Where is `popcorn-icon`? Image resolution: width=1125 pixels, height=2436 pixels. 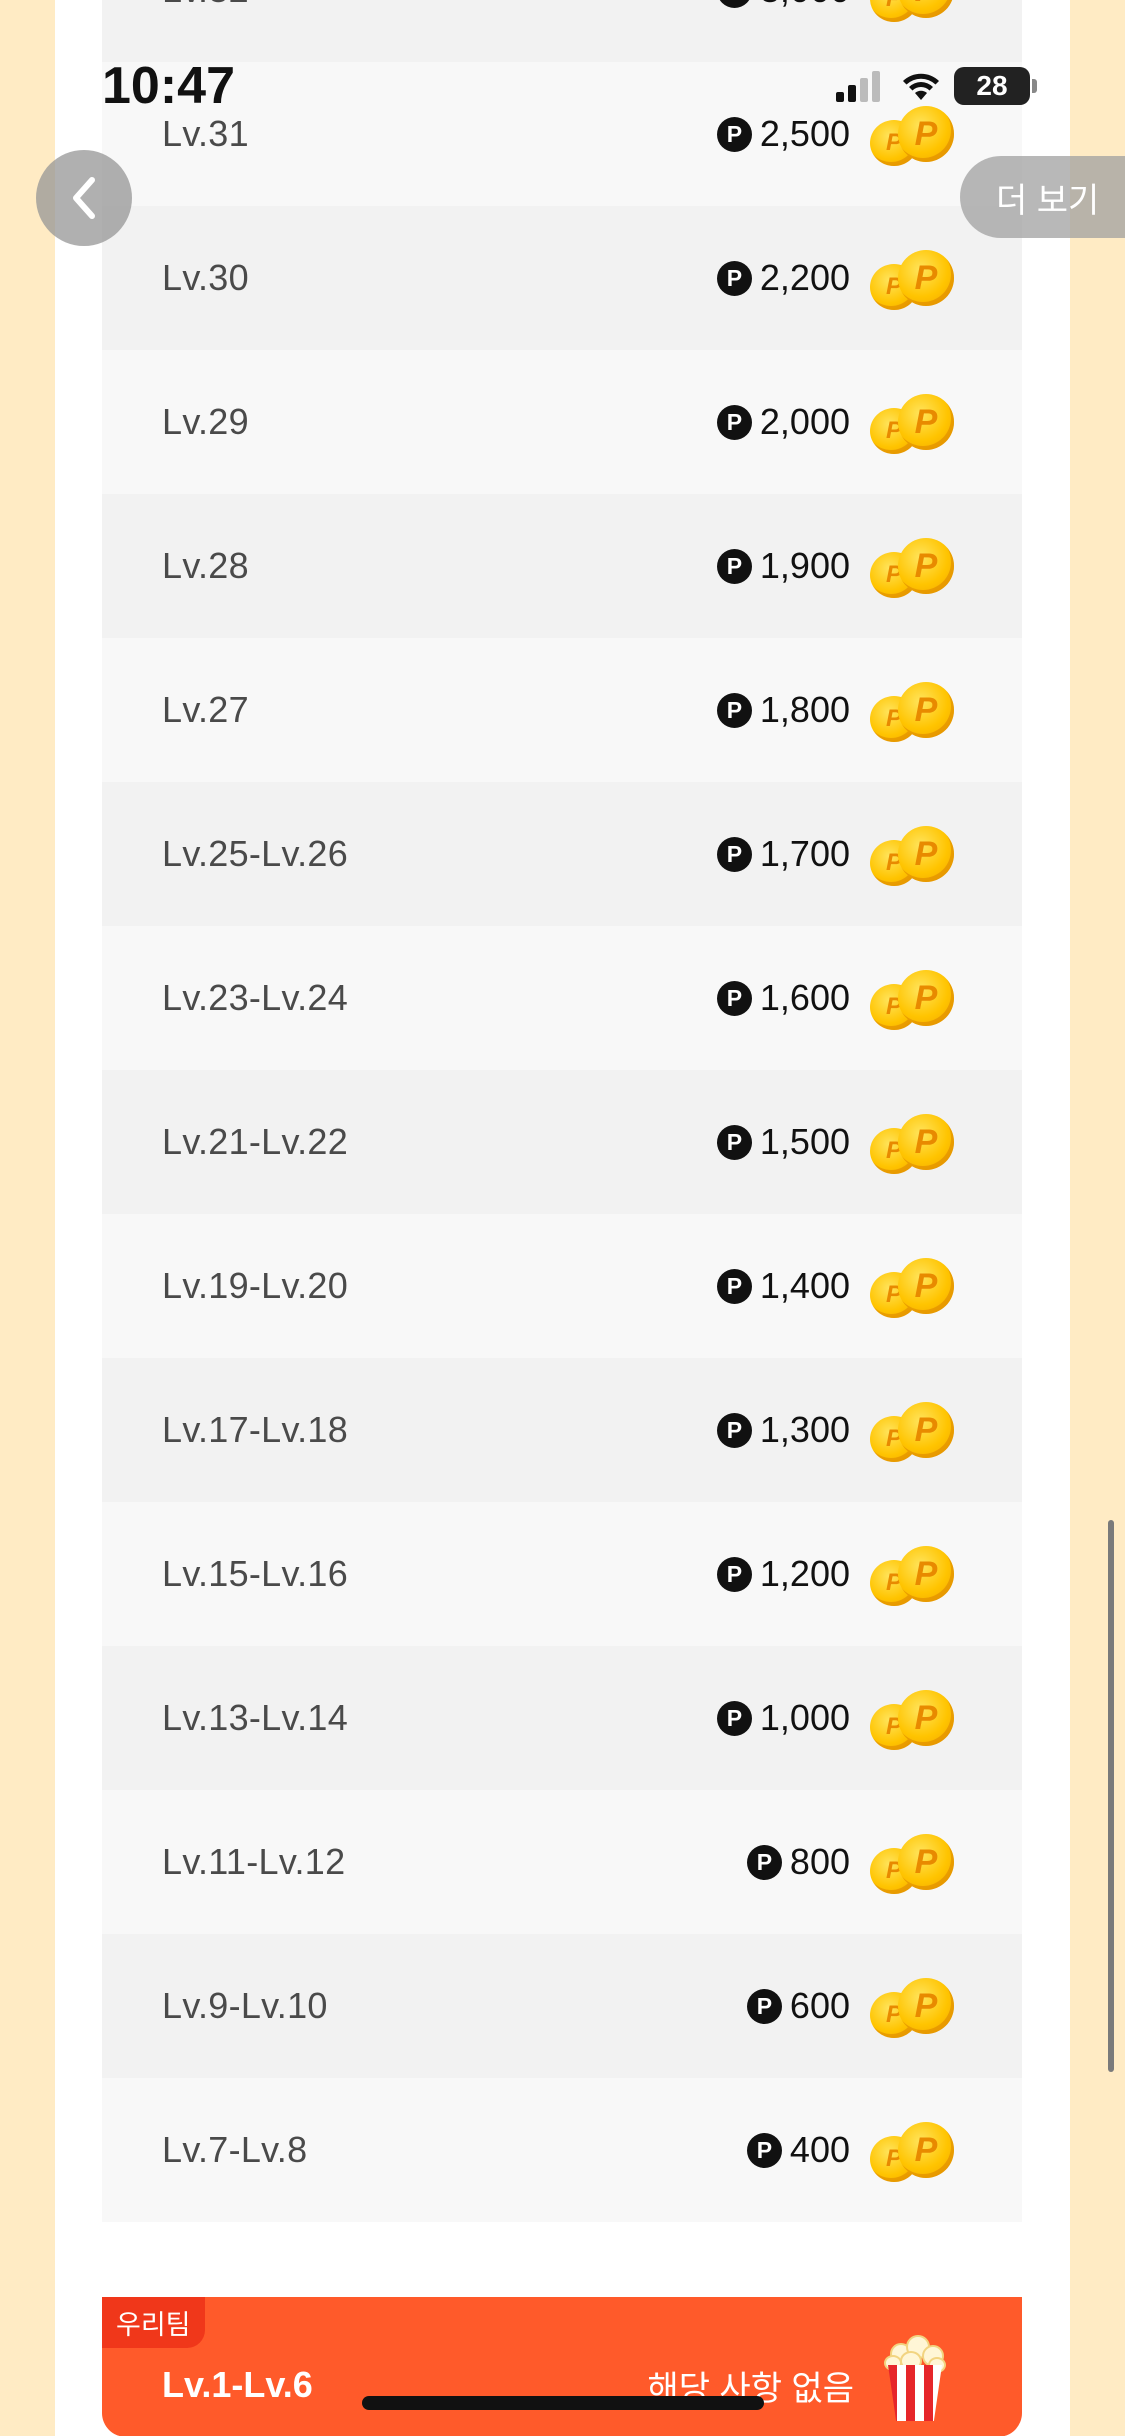 popcorn-icon is located at coordinates (915, 2378).